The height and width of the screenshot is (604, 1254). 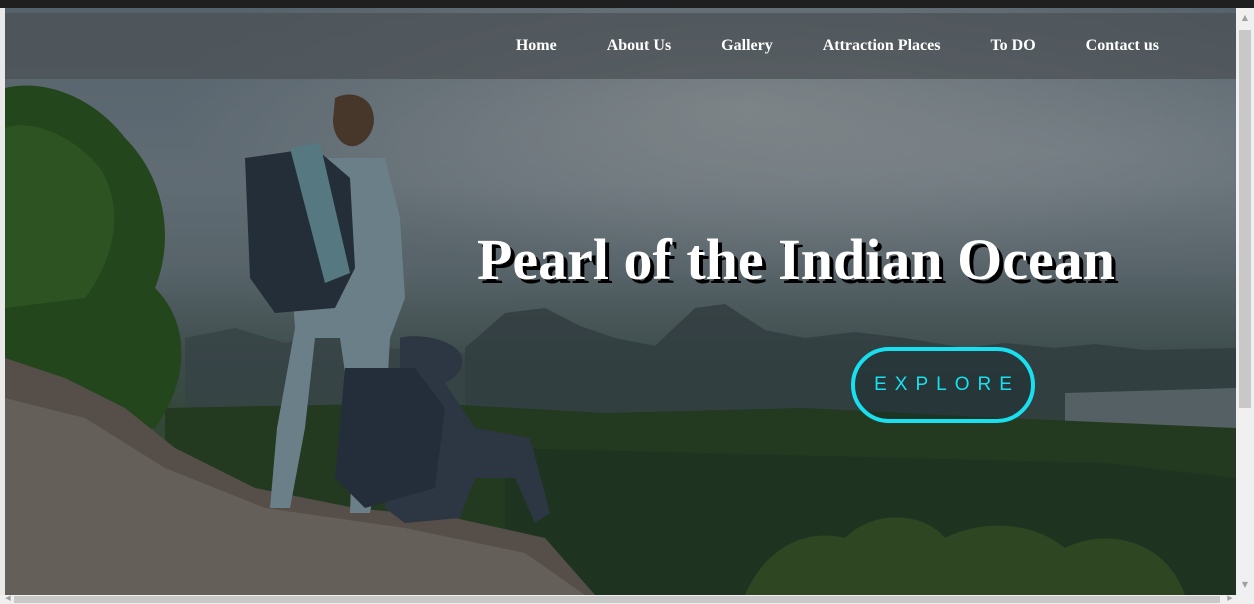 I want to click on chevron-down-icon: ▼, so click(x=1245, y=585).